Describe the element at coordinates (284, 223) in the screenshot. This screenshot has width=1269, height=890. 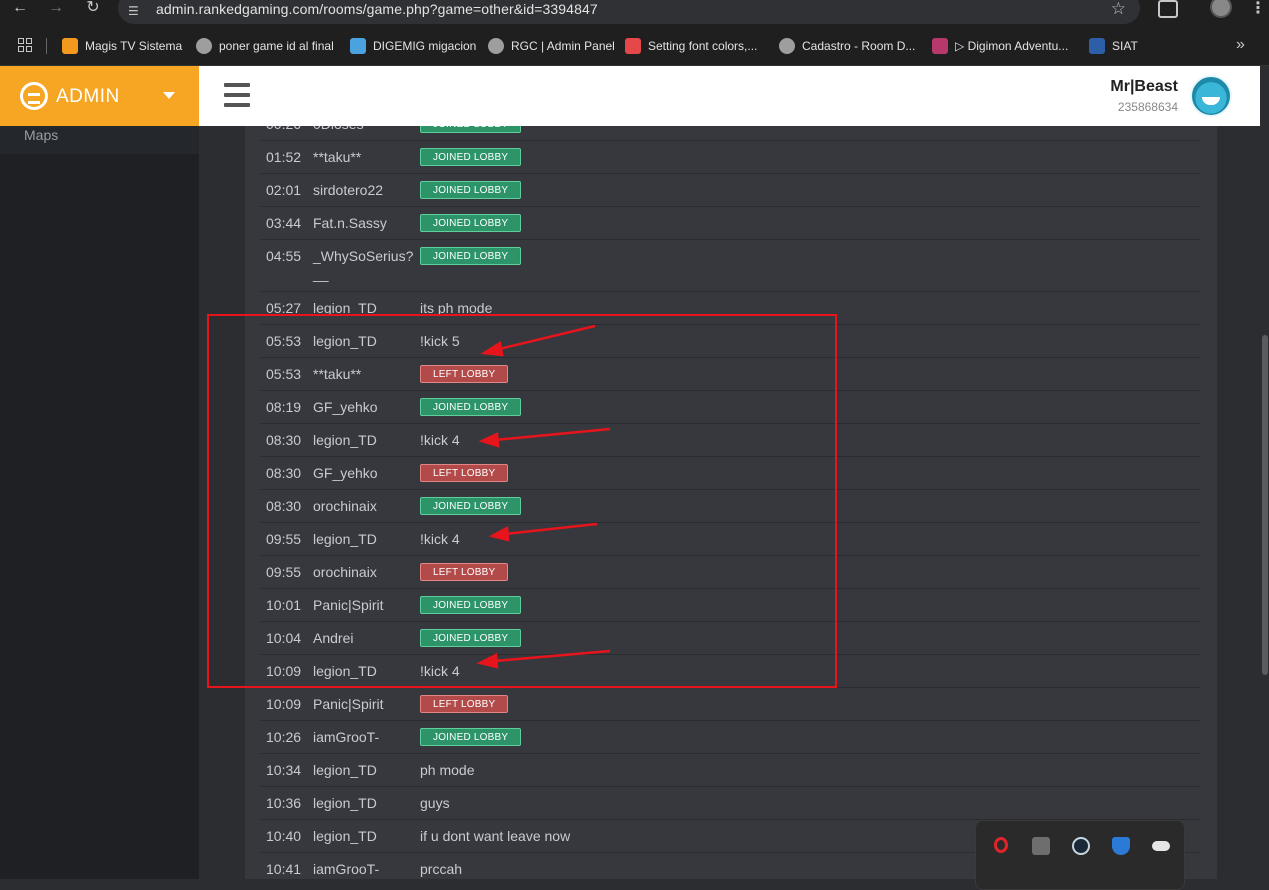
I see `log-time: 03:44` at that location.